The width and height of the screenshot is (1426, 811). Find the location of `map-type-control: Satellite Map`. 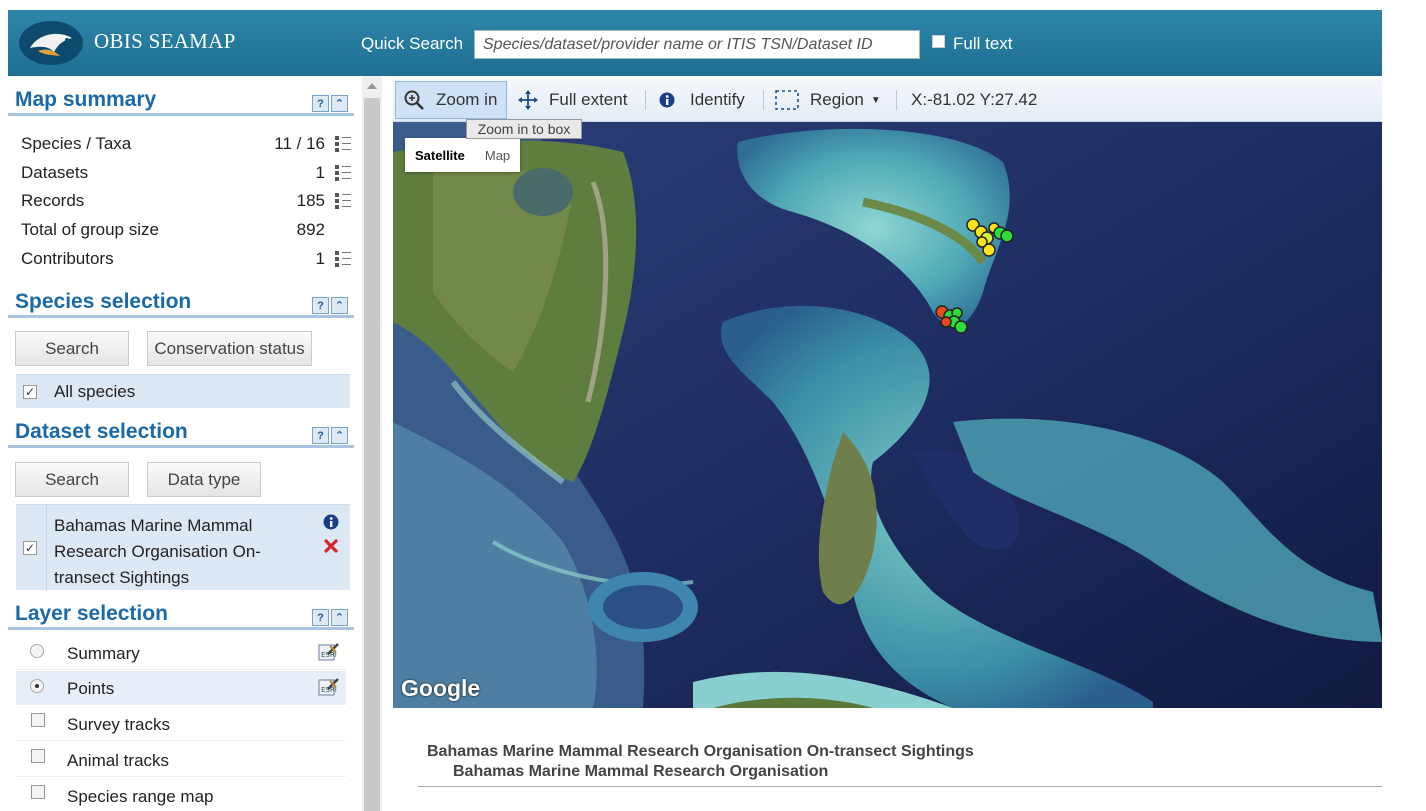

map-type-control: Satellite Map is located at coordinates (463, 155).